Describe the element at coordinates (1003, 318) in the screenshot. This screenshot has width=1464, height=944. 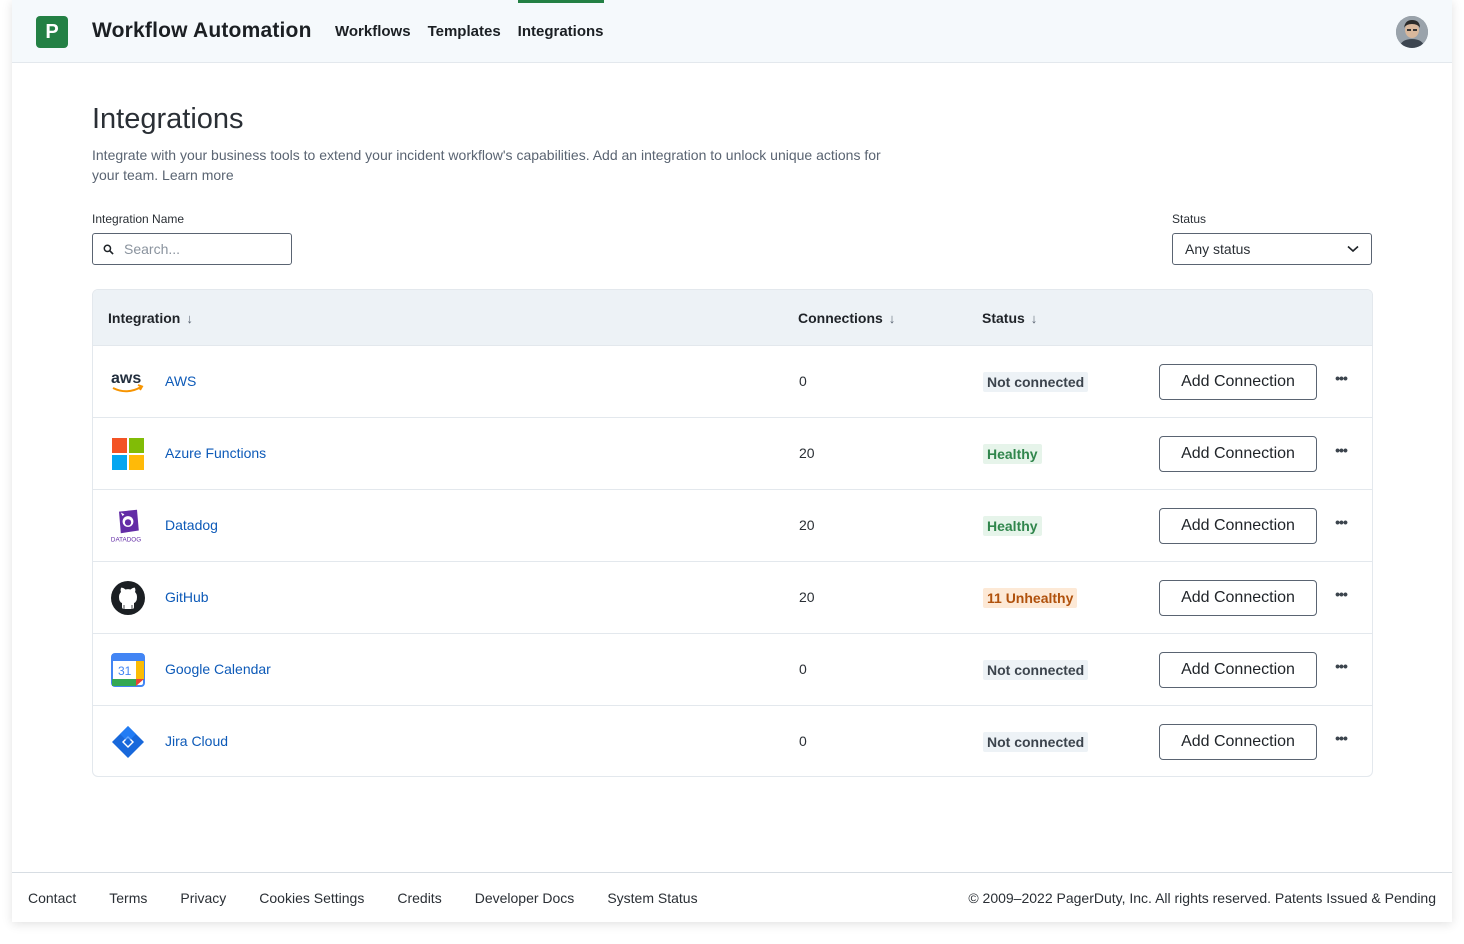
I see `column-header-label: Status` at that location.